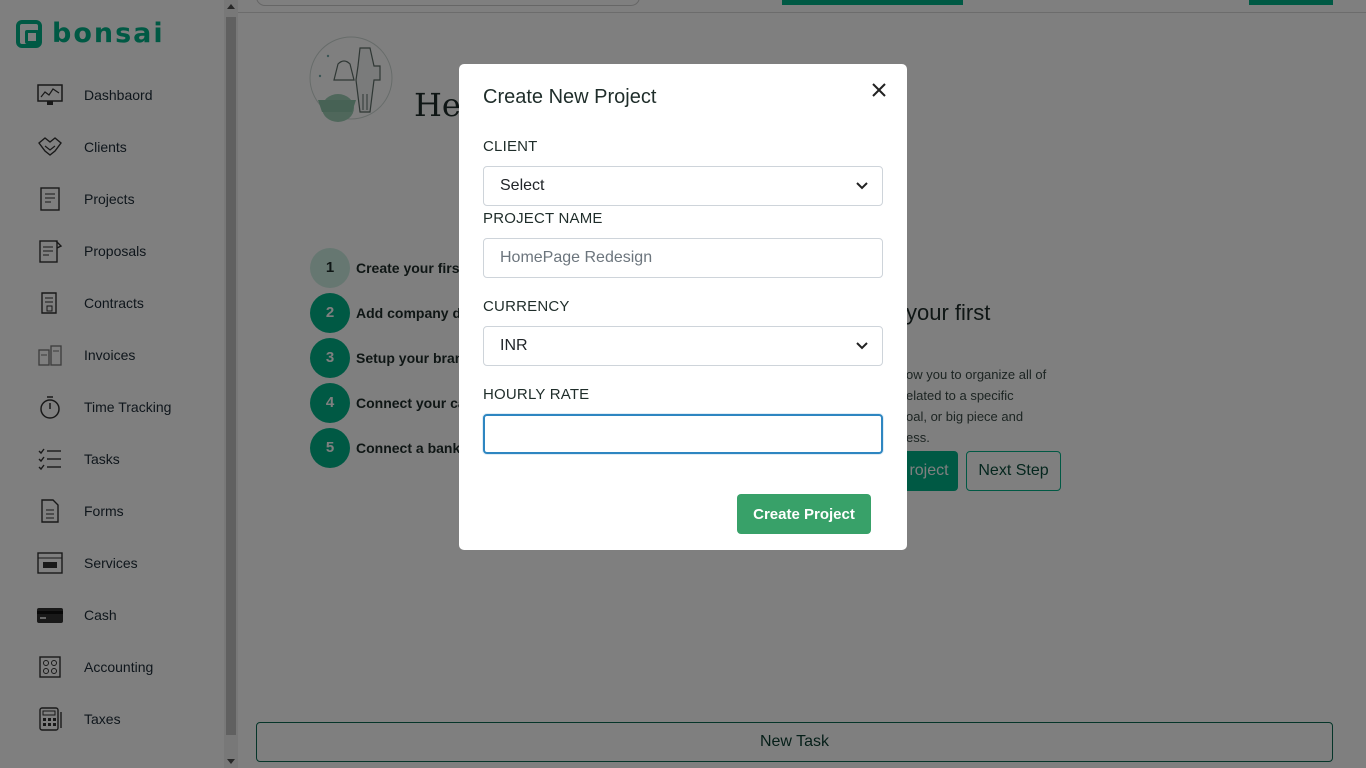 The image size is (1366, 768). What do you see at coordinates (543, 218) in the screenshot?
I see `project-name-label: PROJECT NAME` at bounding box center [543, 218].